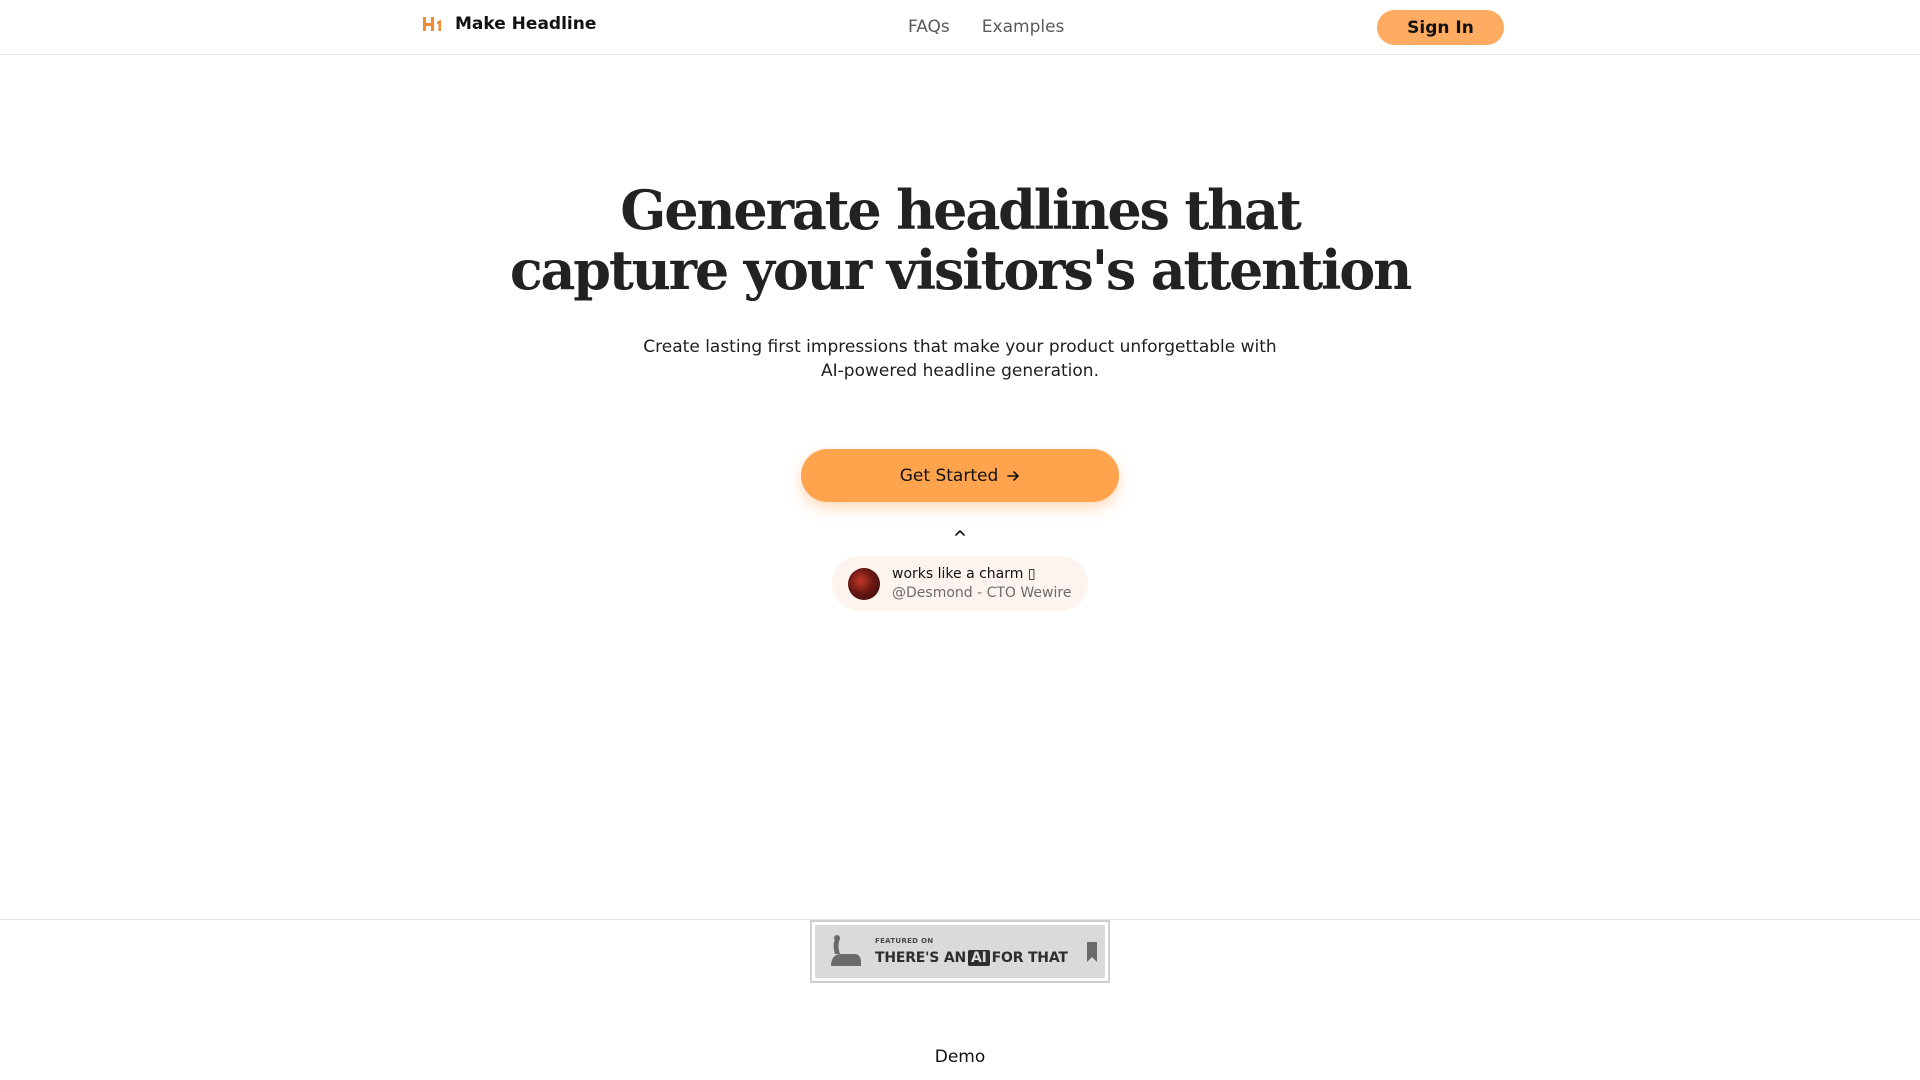 The width and height of the screenshot is (1920, 1080). I want to click on badge-ai: AI, so click(978, 957).